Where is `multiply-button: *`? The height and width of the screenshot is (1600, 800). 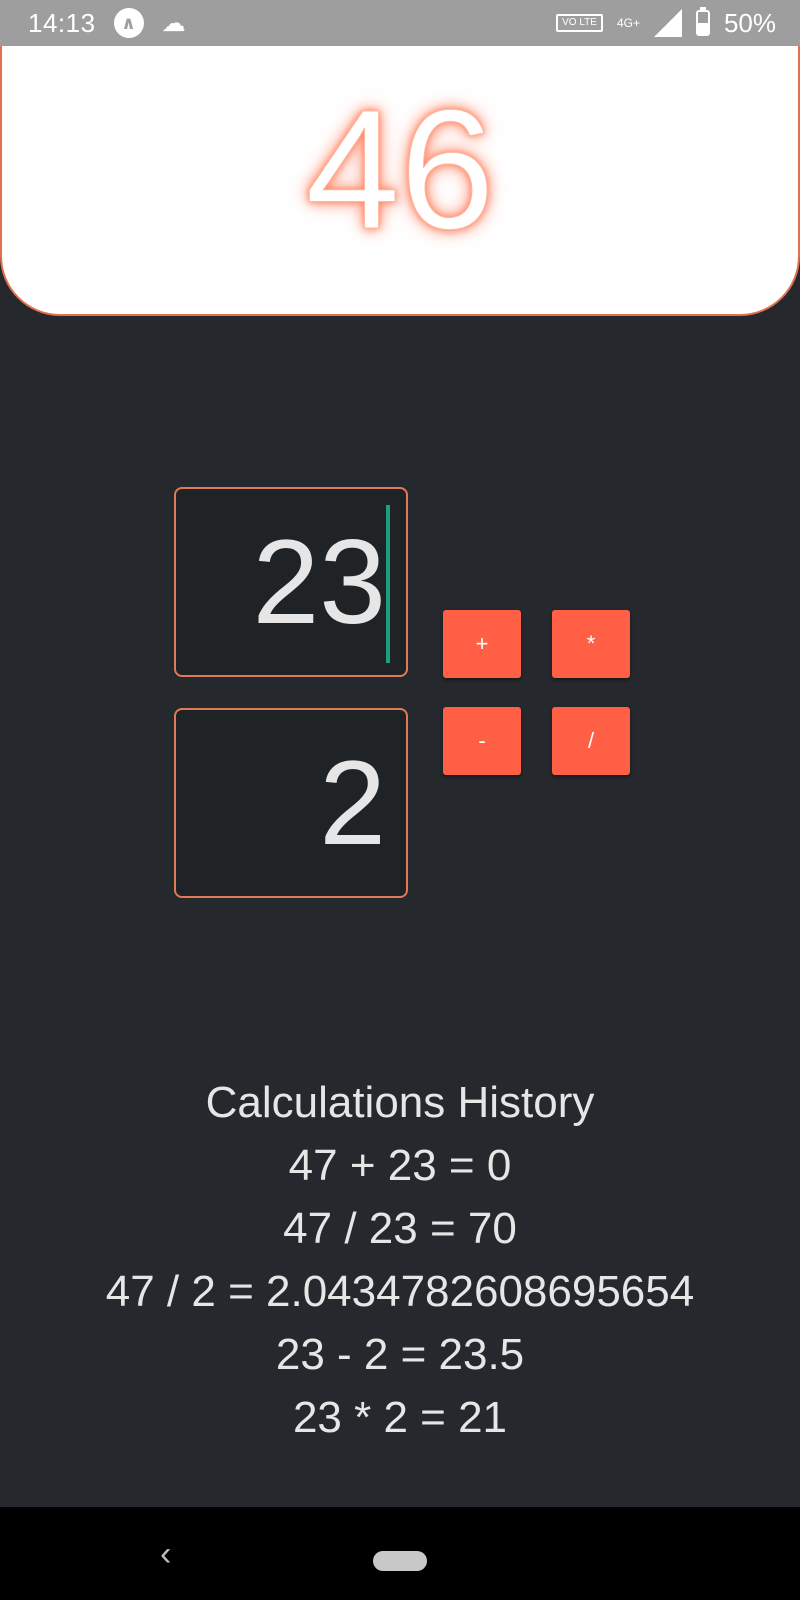
multiply-button: * is located at coordinates (591, 644).